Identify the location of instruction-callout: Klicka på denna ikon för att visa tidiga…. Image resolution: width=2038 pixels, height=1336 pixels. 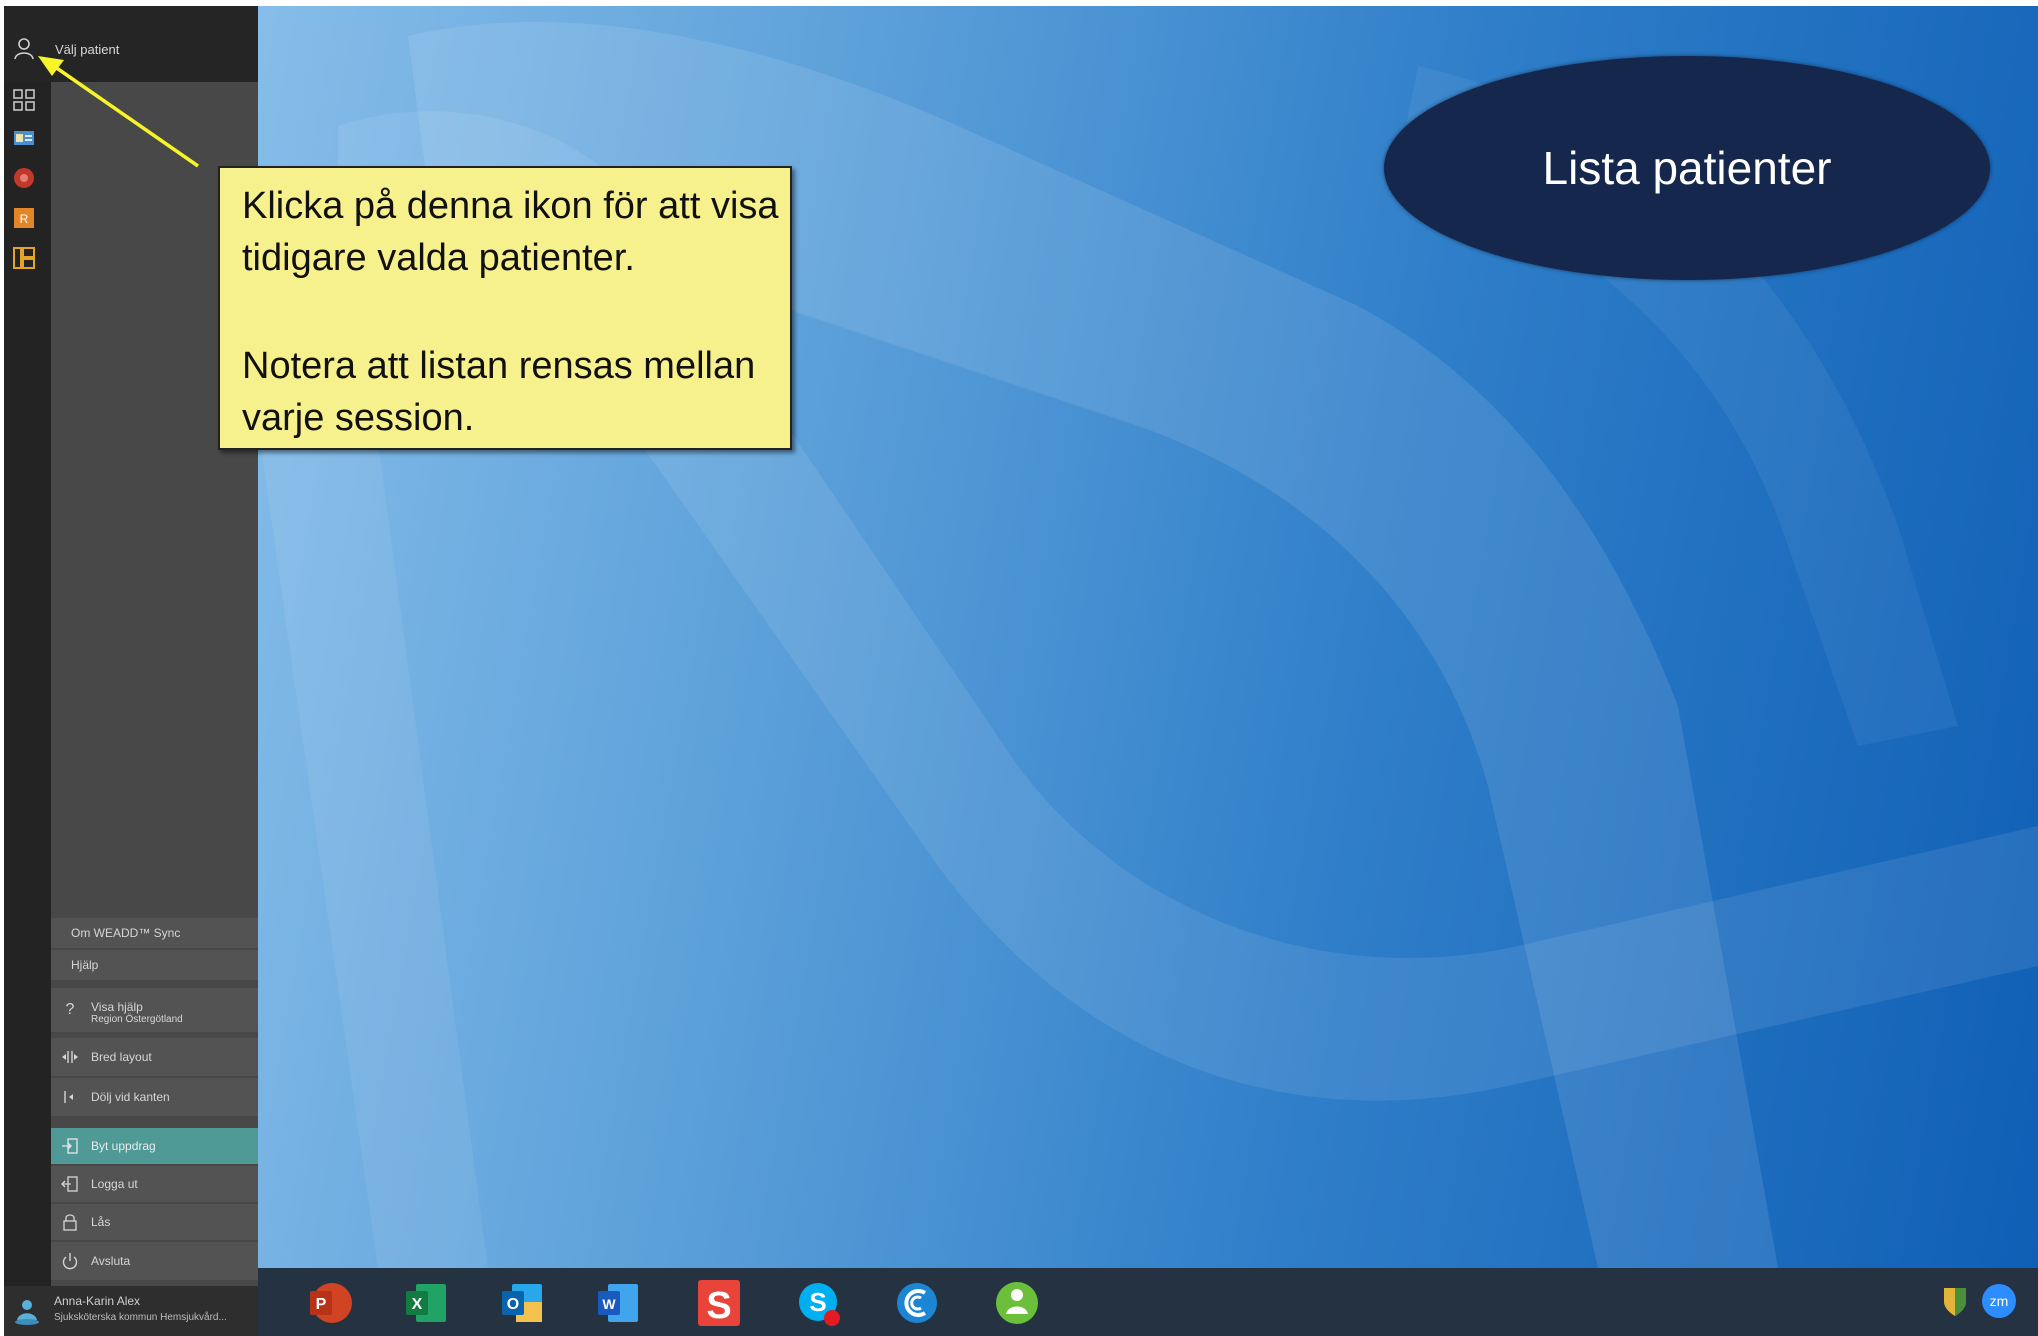
(505, 308).